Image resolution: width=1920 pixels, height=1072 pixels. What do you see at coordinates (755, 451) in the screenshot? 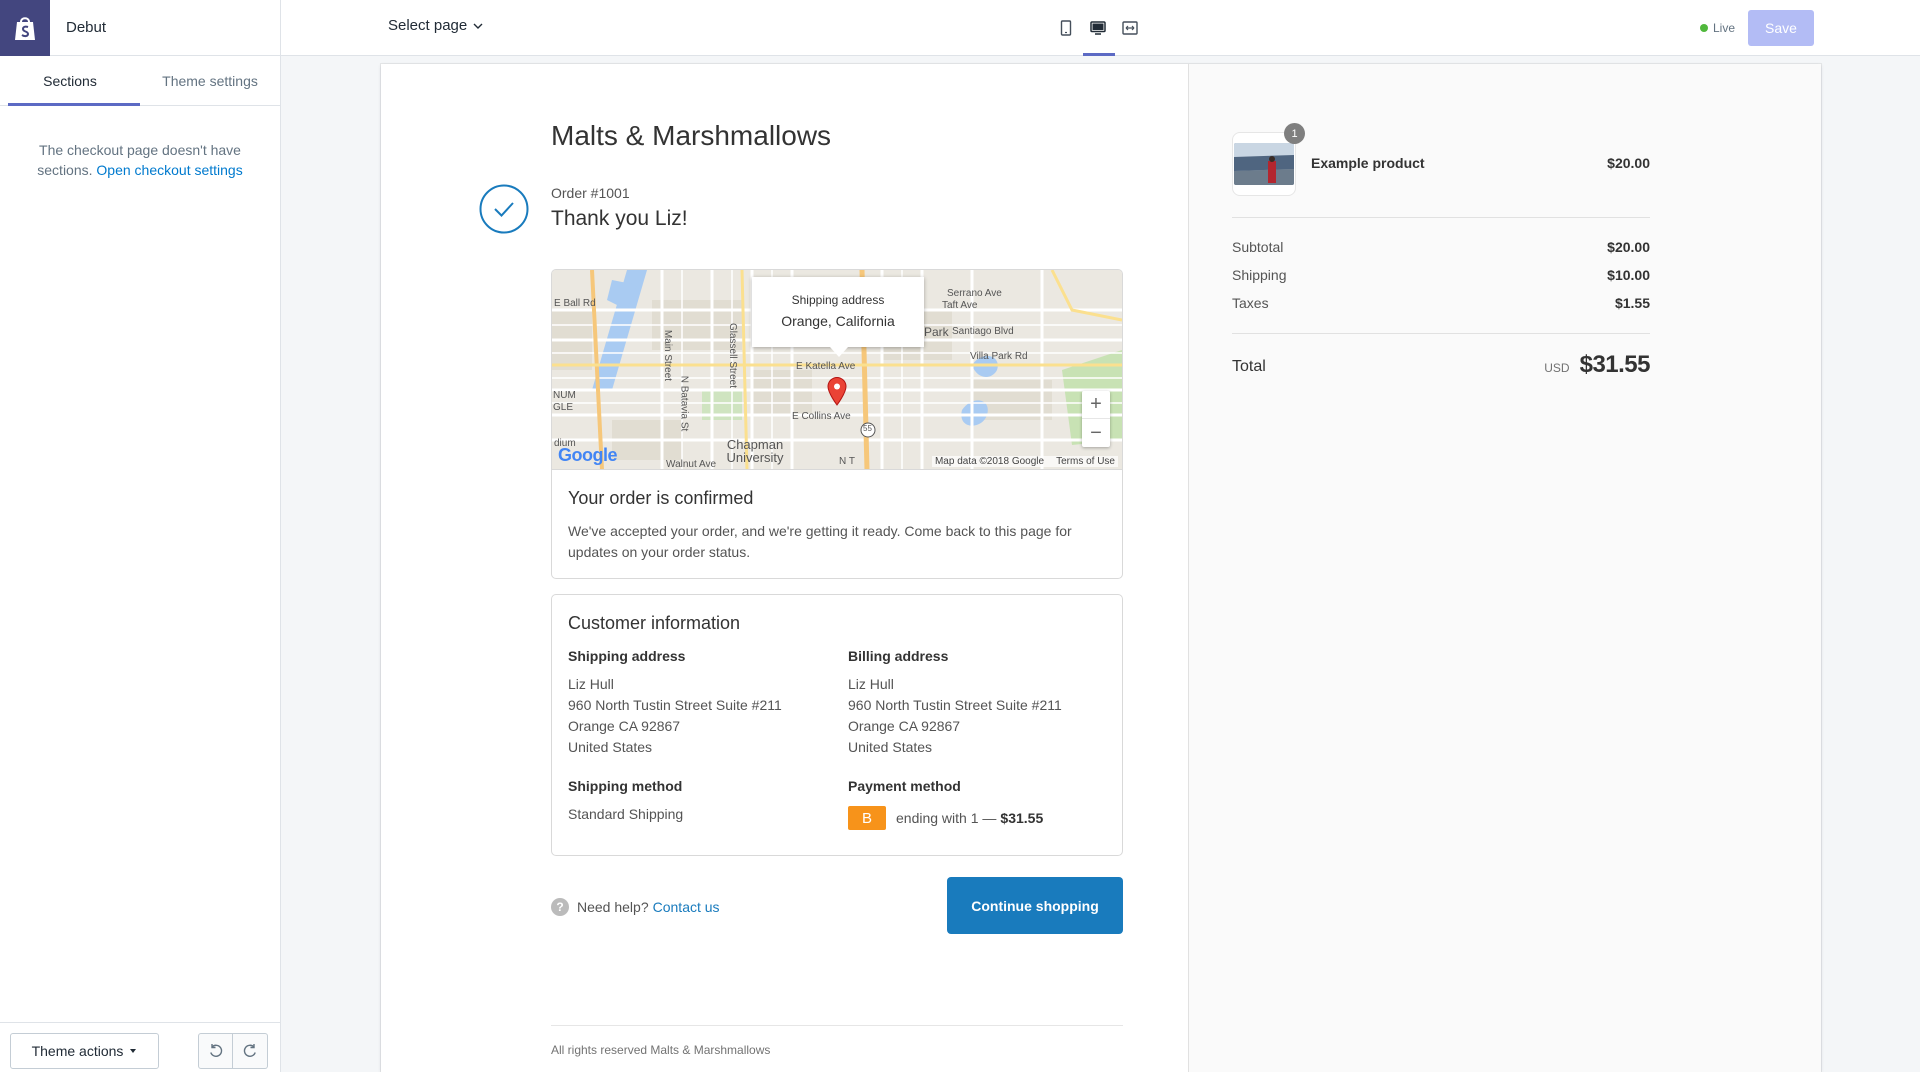
I see `map-label: Chapman University` at bounding box center [755, 451].